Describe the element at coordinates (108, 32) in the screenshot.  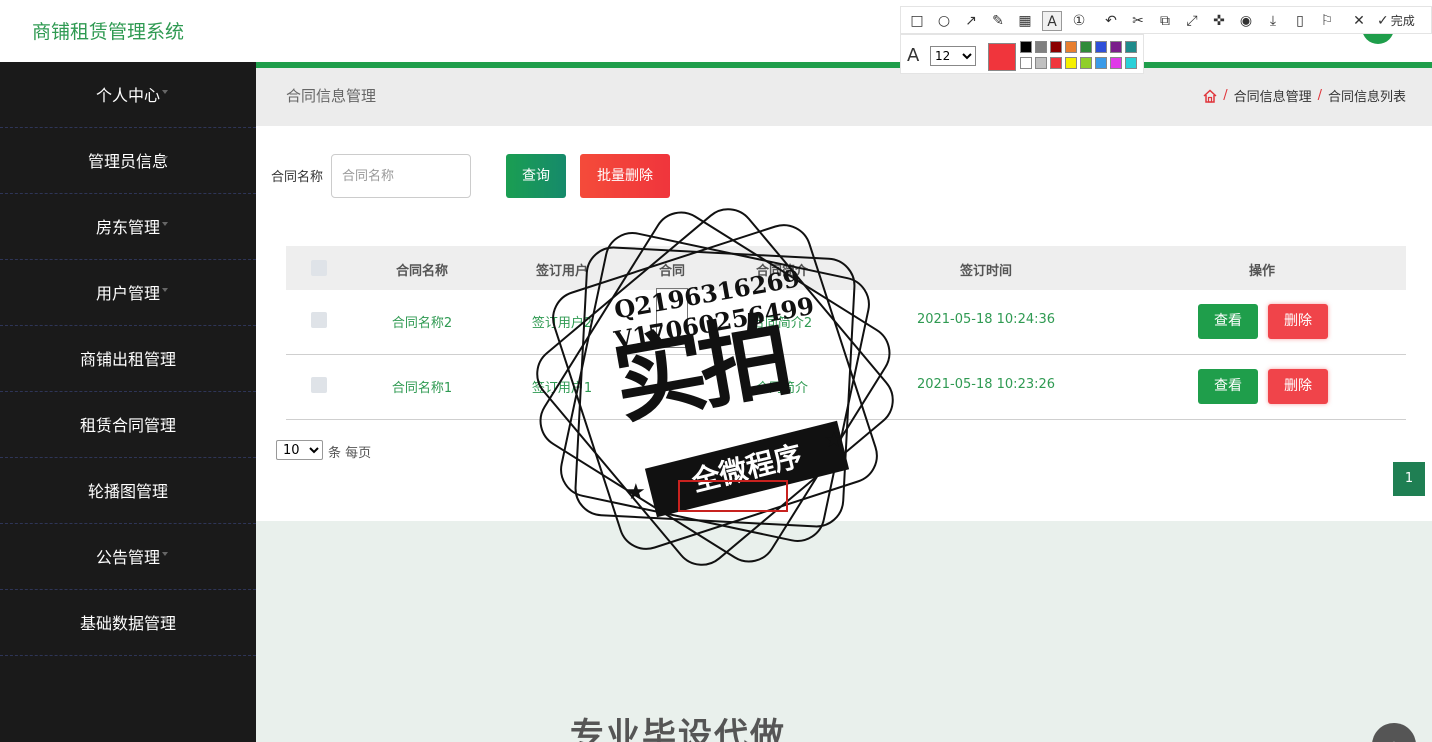
I see `app-title: 商铺租赁管理系统` at that location.